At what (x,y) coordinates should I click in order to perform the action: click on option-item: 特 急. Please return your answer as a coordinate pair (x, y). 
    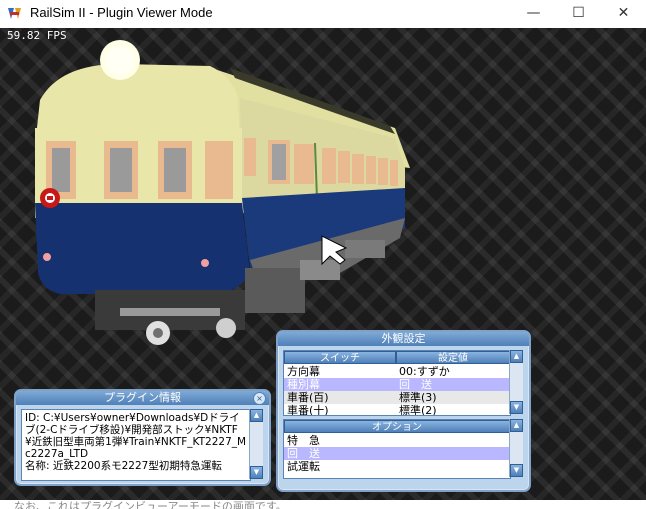
    Looking at the image, I should click on (397, 440).